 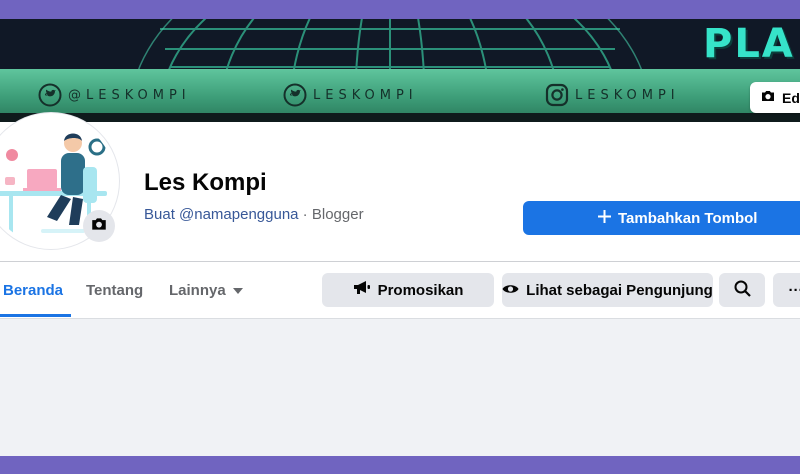 I want to click on search-button, so click(x=742, y=290).